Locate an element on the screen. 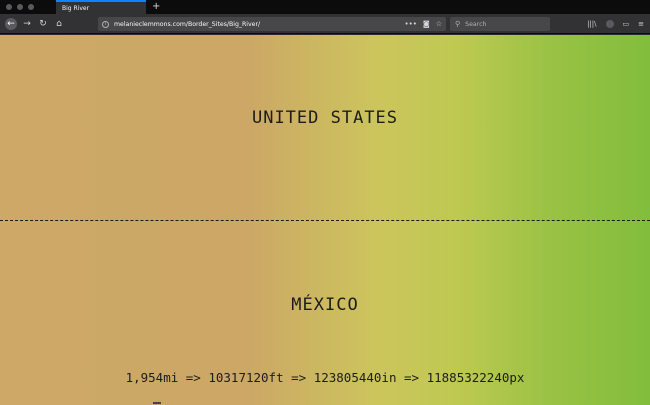 This screenshot has height=405, width=650. toolbar-right-icons: |||\ ▭ ≡ is located at coordinates (615, 24).